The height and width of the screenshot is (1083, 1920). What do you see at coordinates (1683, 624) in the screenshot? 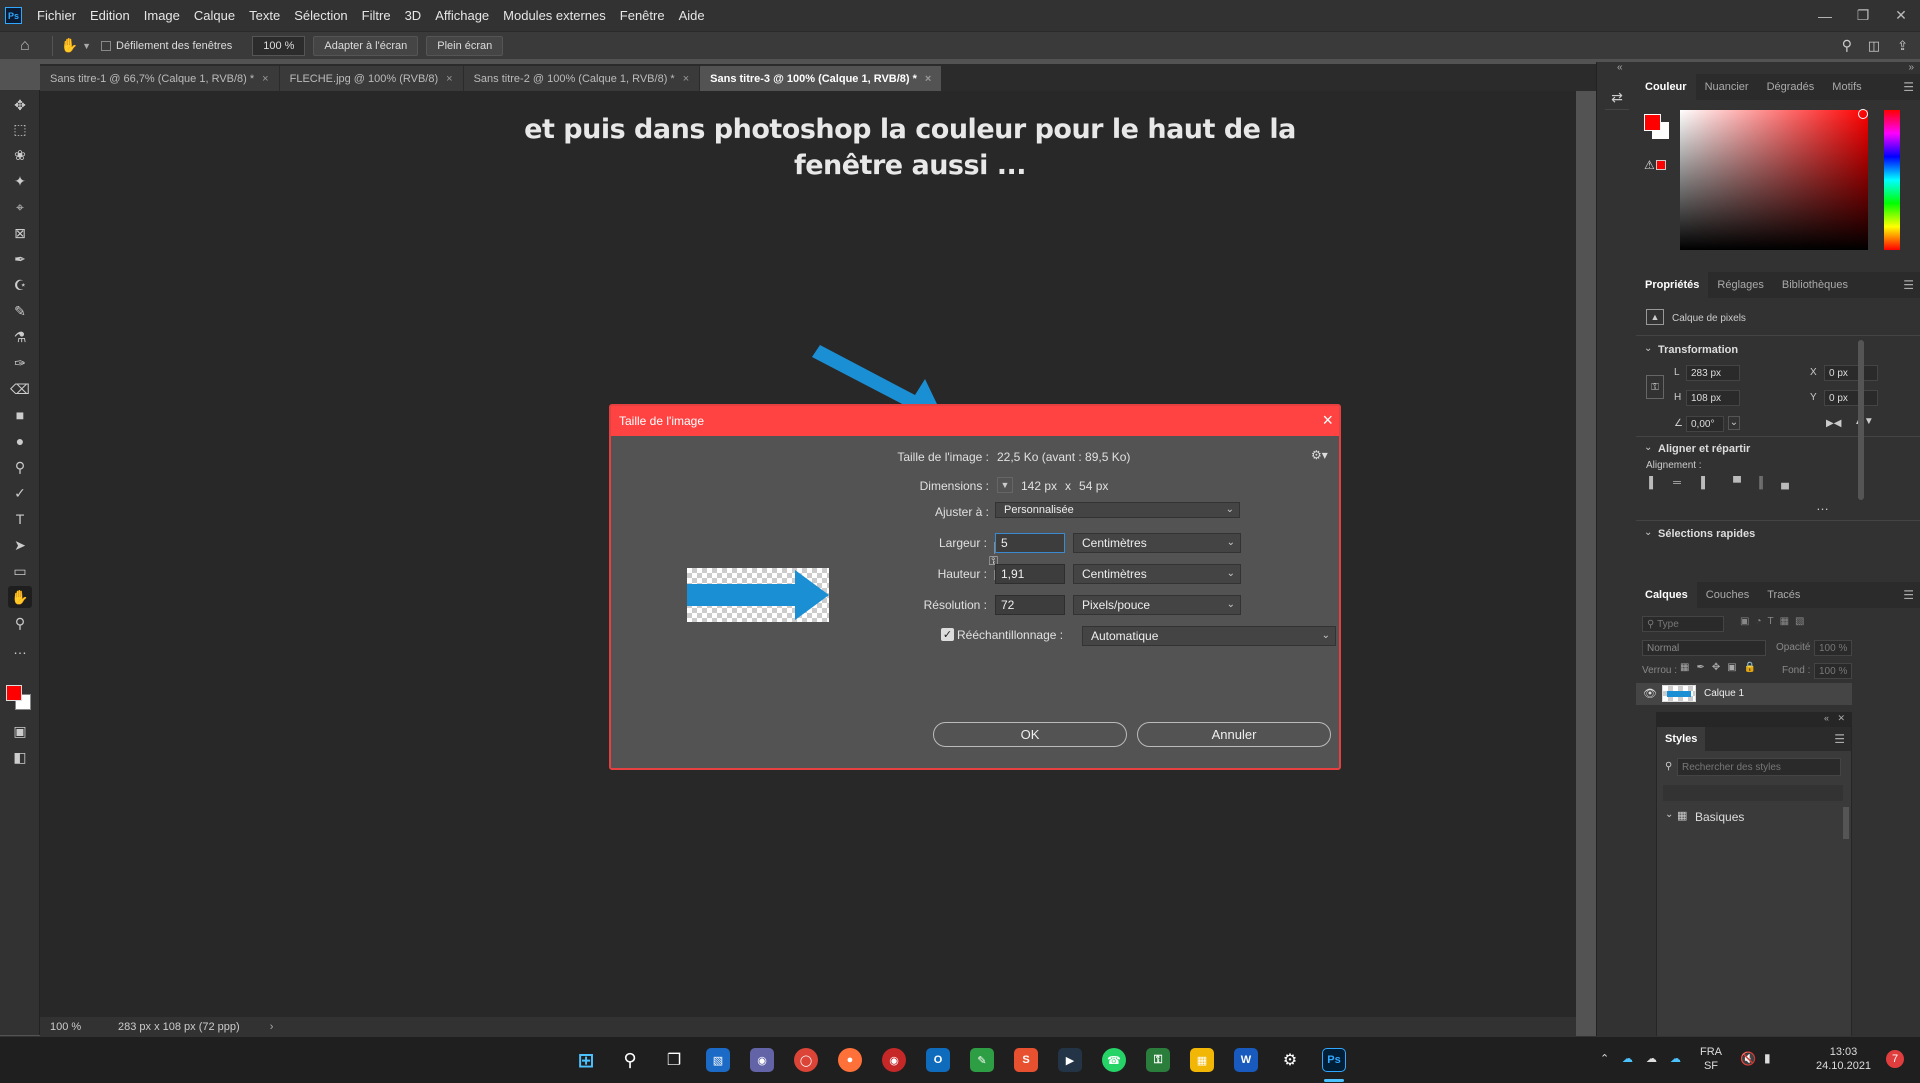
I see `layer-filter-select: ⚲ Type` at bounding box center [1683, 624].